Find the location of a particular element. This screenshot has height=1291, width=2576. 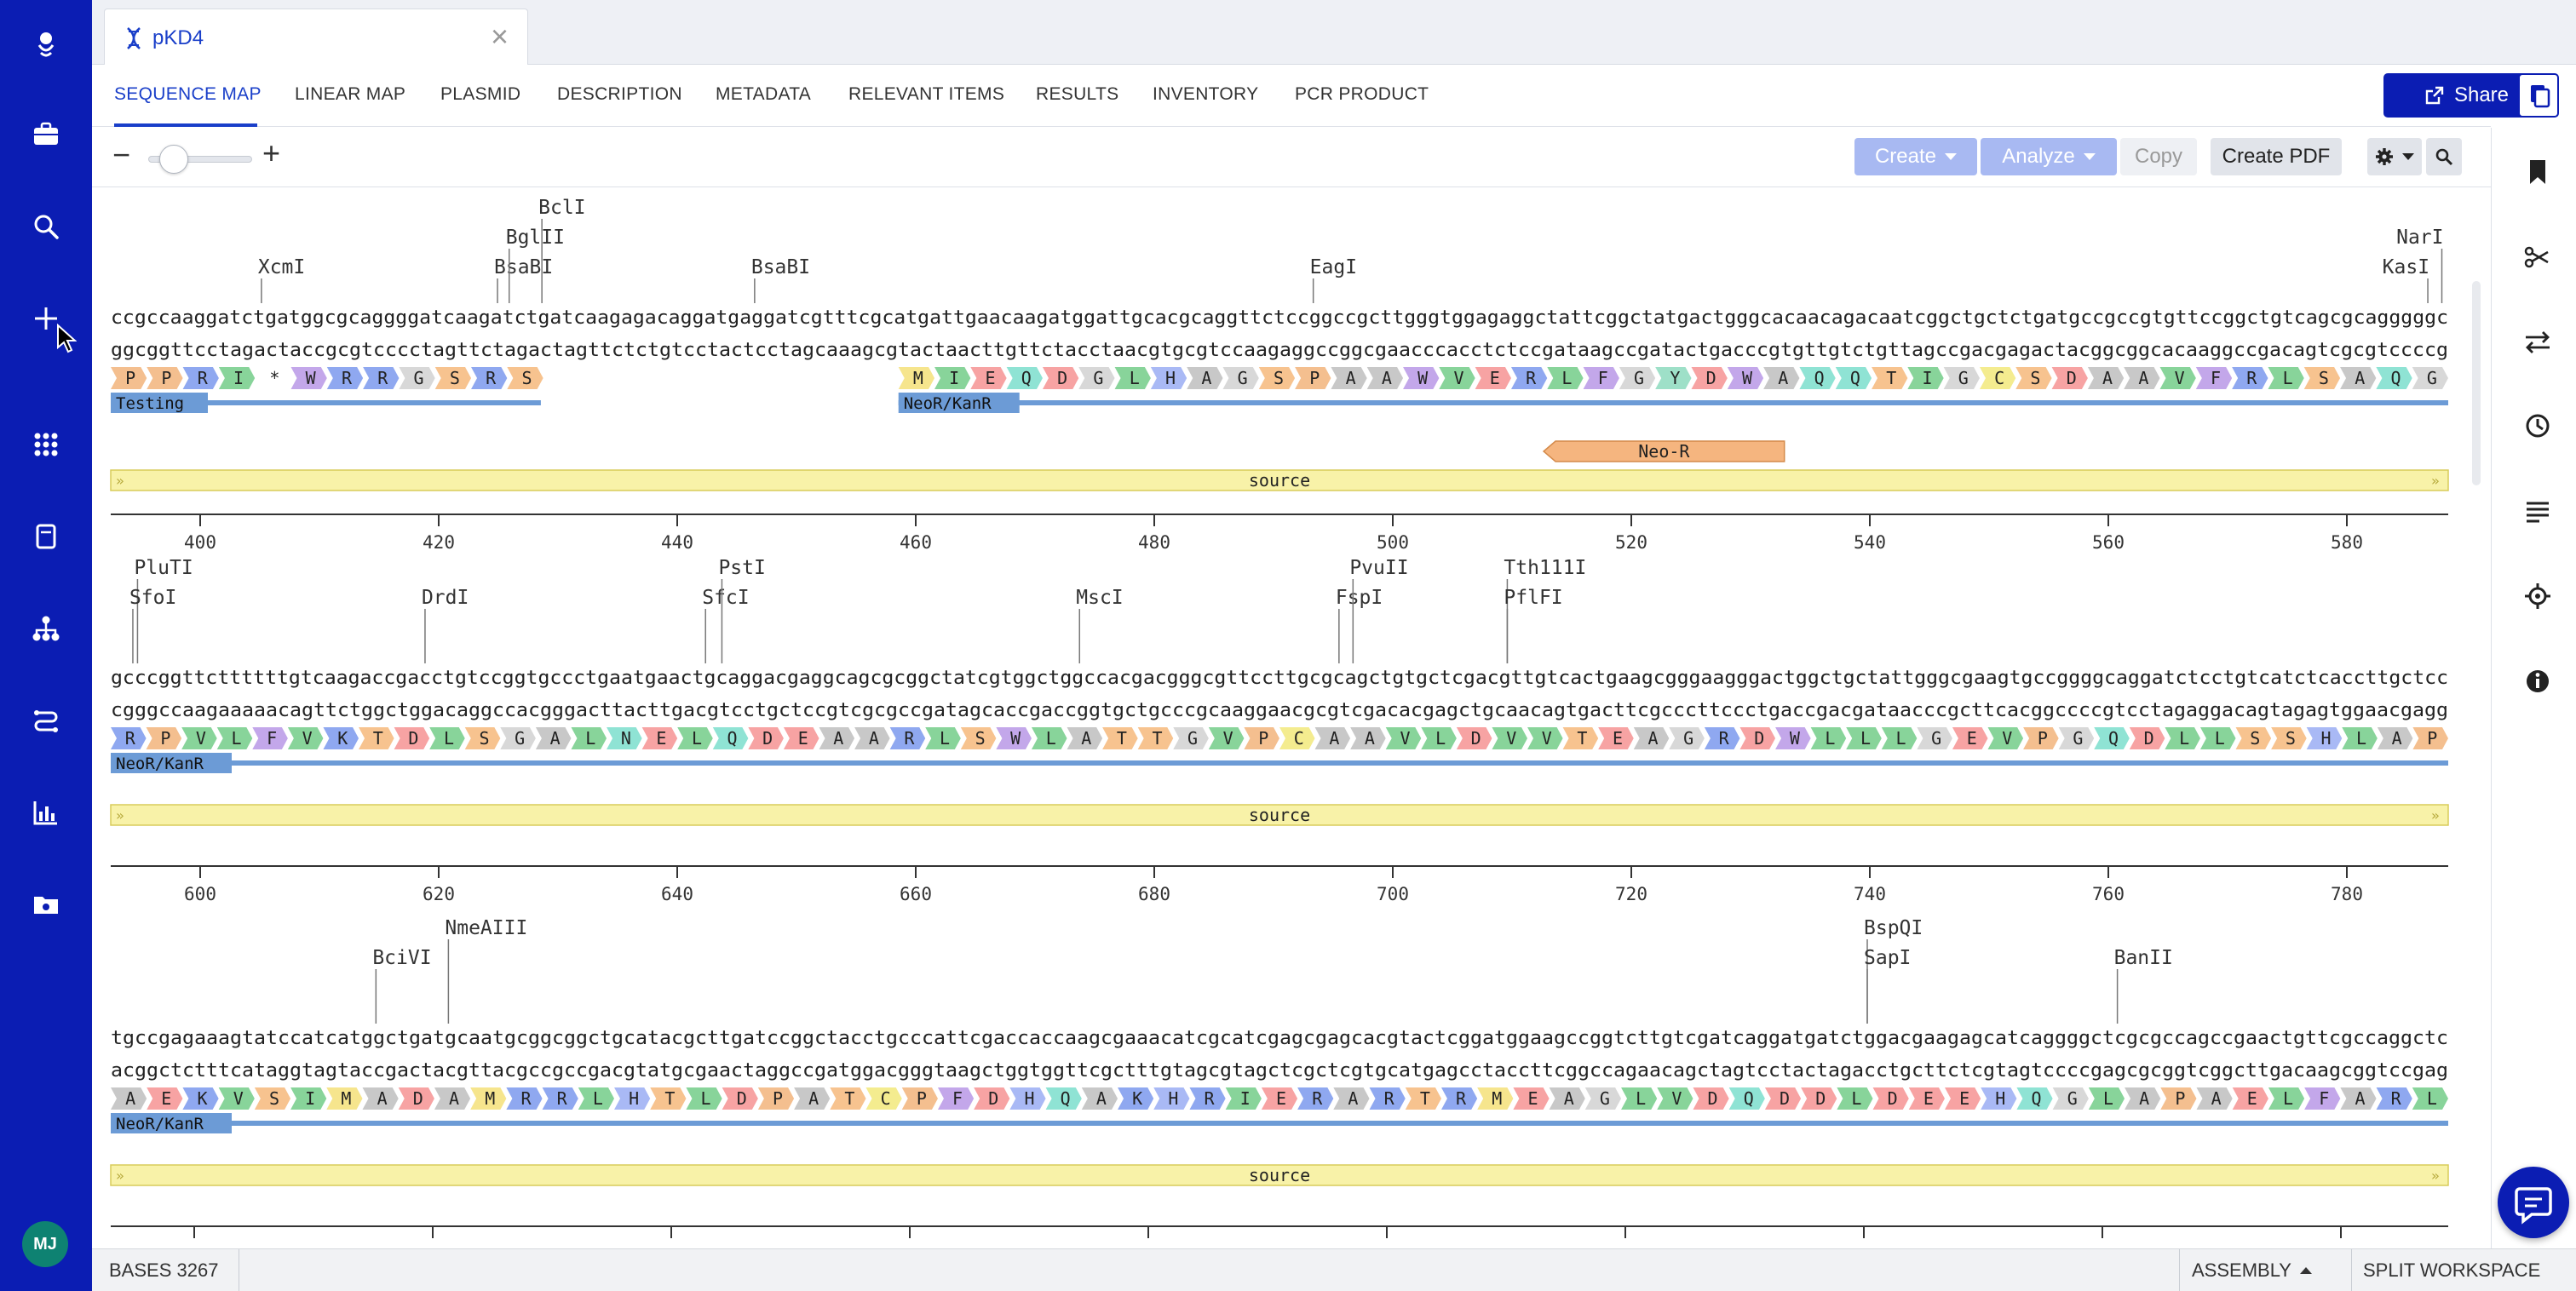

tab-linear-map: LINEAR MAP is located at coordinates (350, 94).